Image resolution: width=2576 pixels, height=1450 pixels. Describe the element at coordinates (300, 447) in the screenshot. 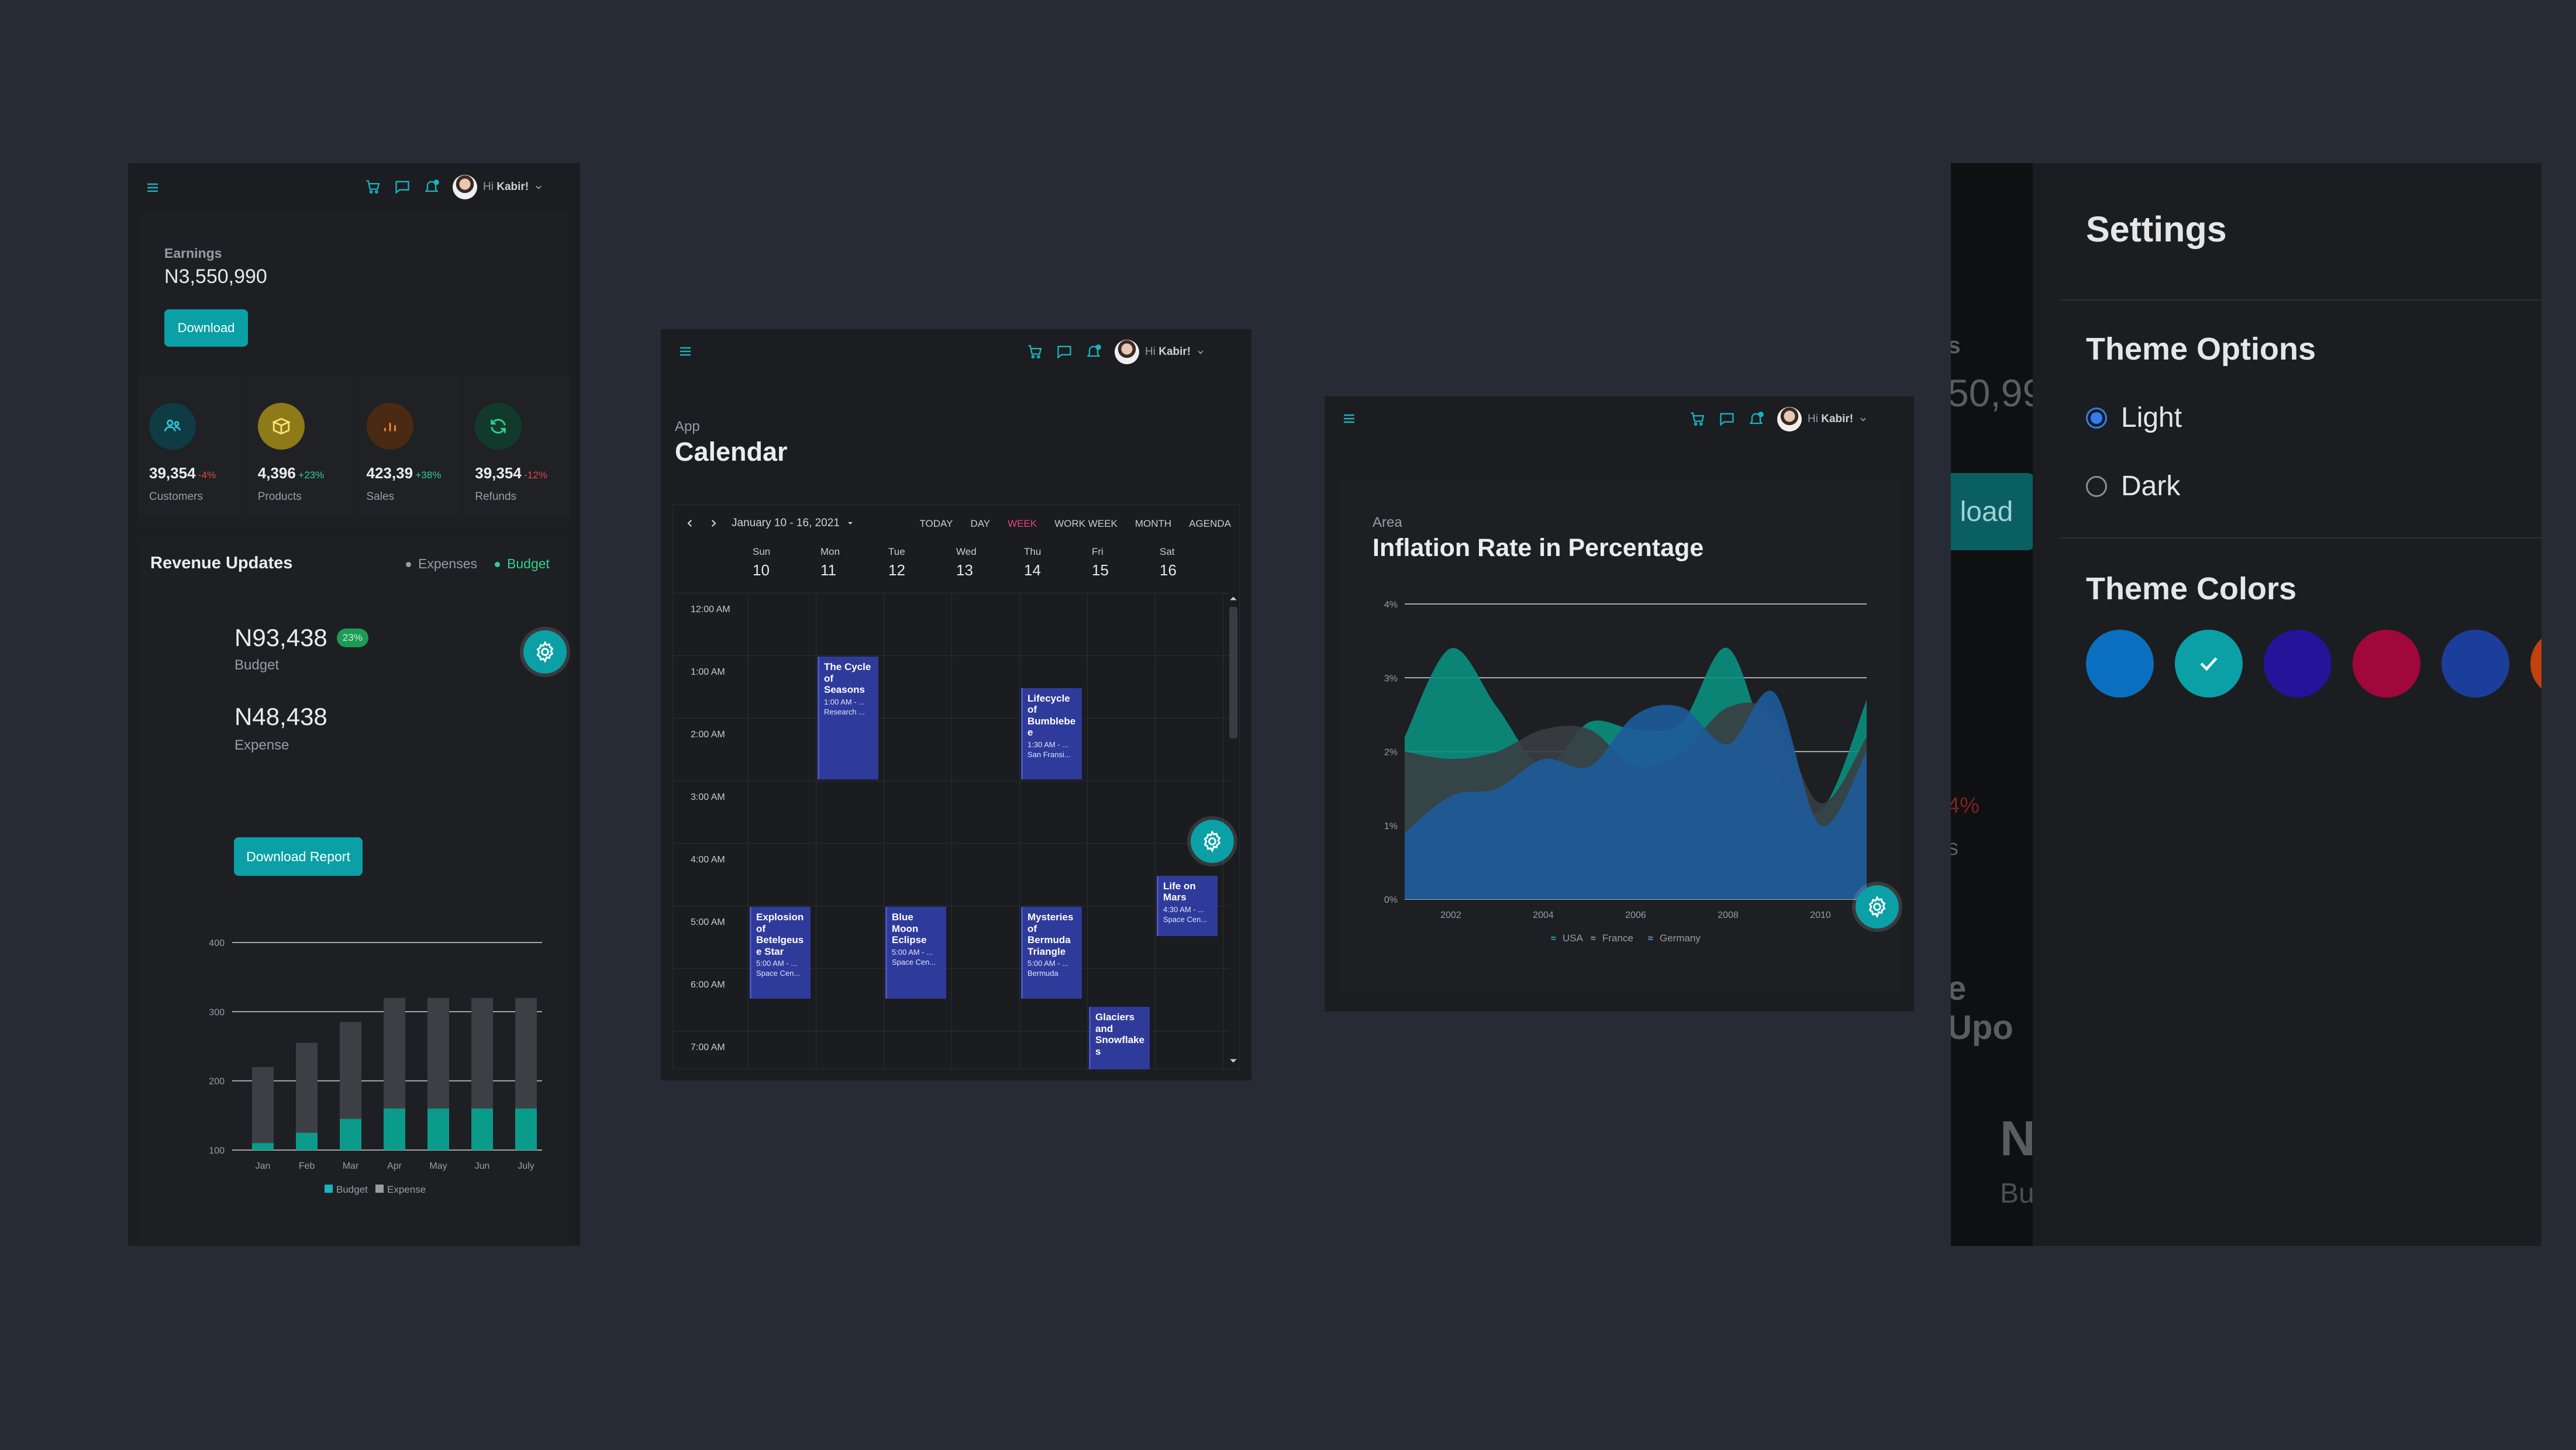

I see `stat-card: 4,396 +23% Products` at that location.